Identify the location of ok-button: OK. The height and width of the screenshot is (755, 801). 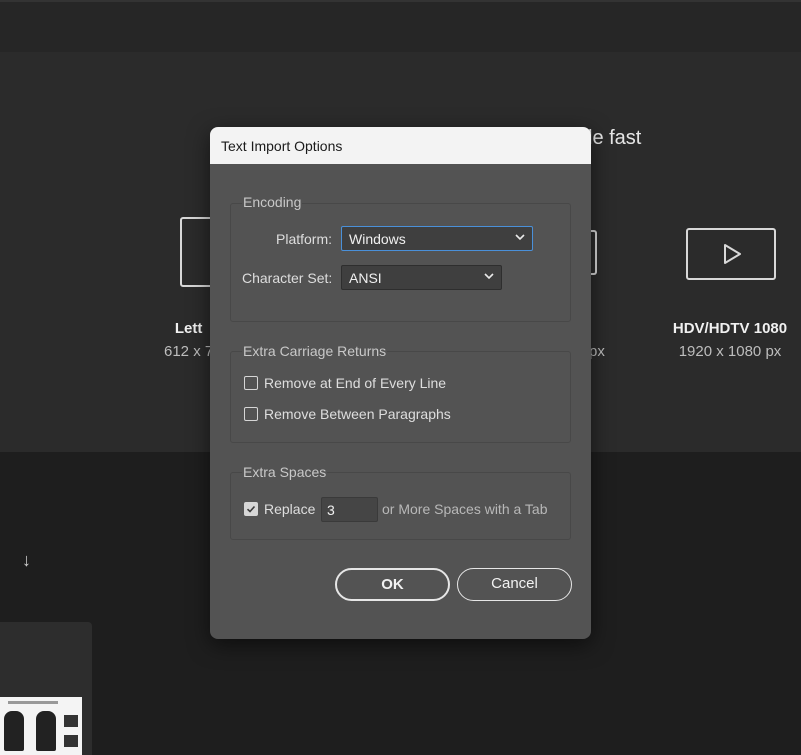
(392, 584).